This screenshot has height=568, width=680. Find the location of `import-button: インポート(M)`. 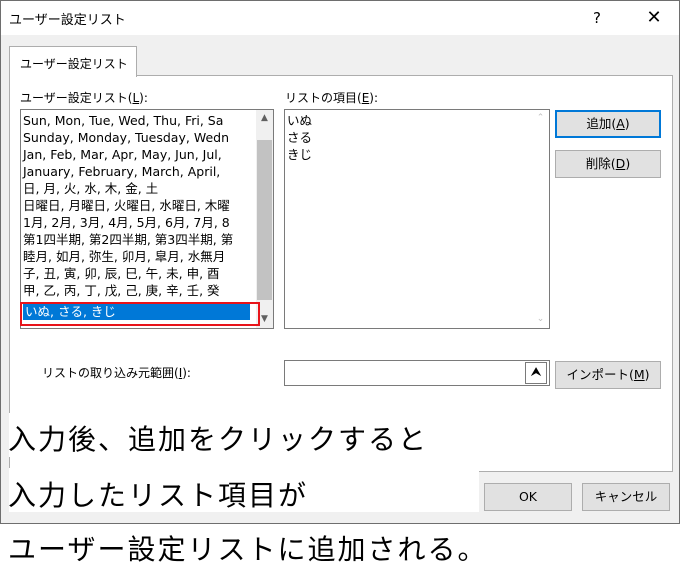

import-button: インポート(M) is located at coordinates (608, 375).